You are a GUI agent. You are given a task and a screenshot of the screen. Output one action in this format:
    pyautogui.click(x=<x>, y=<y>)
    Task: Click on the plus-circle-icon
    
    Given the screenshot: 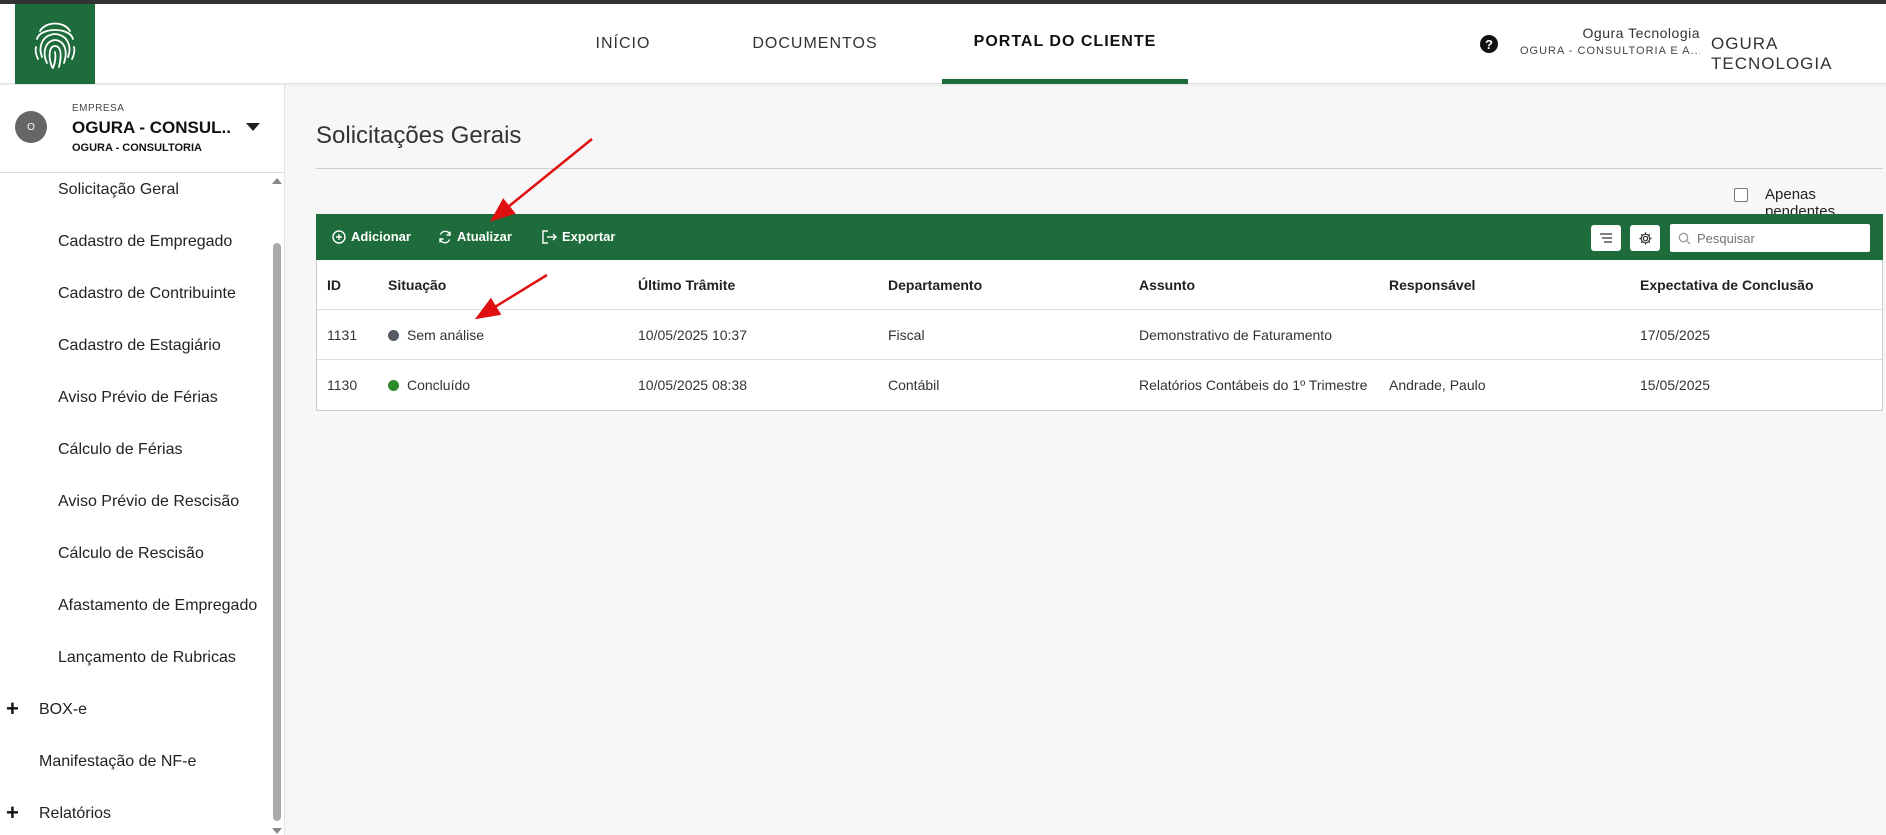 What is the action you would take?
    pyautogui.click(x=339, y=236)
    